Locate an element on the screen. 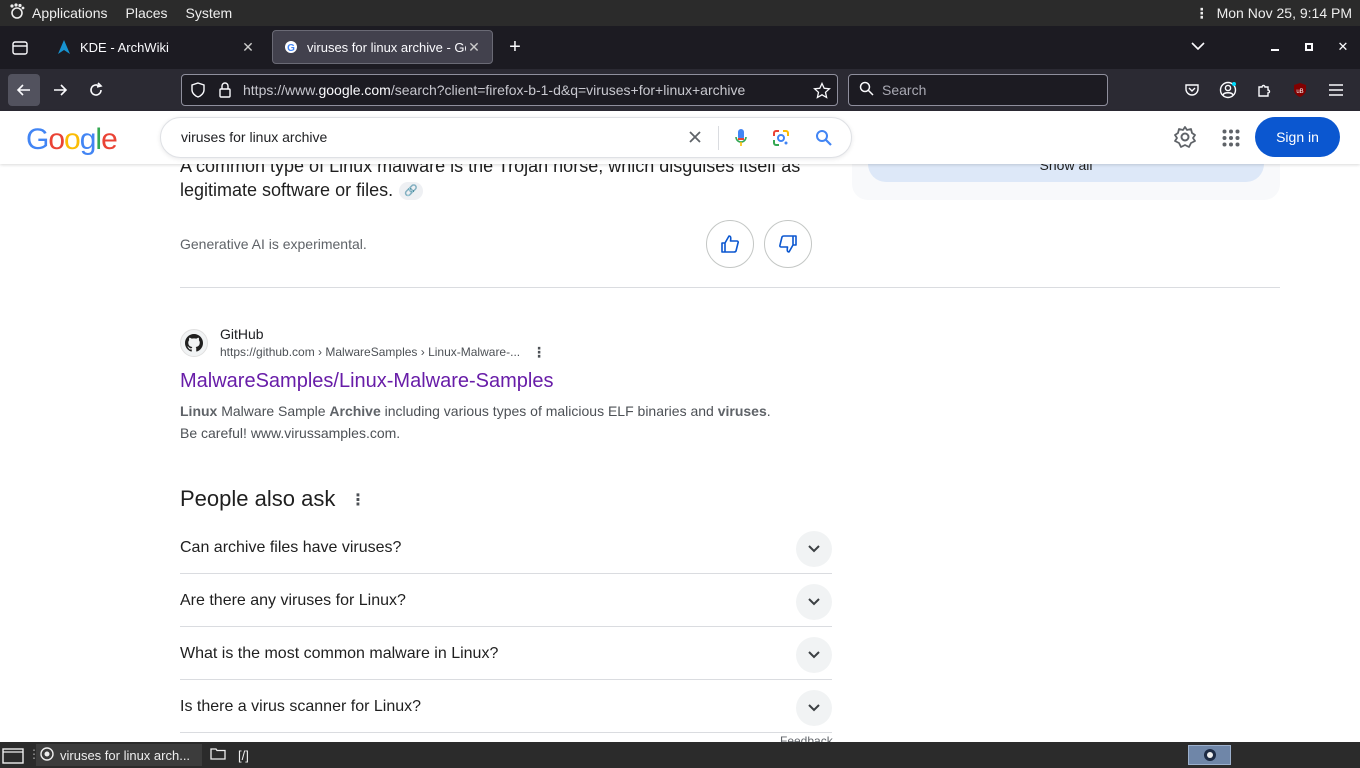 This screenshot has height=768, width=1360. thumbs-down-button is located at coordinates (788, 244).